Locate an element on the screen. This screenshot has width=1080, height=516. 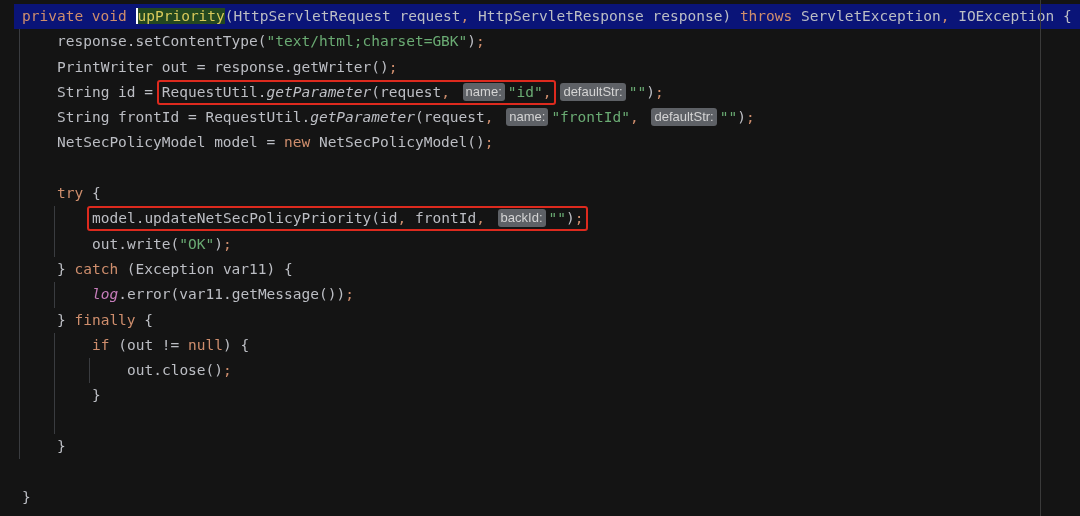
code-text: out.write("OK"); is located at coordinates (162, 243).